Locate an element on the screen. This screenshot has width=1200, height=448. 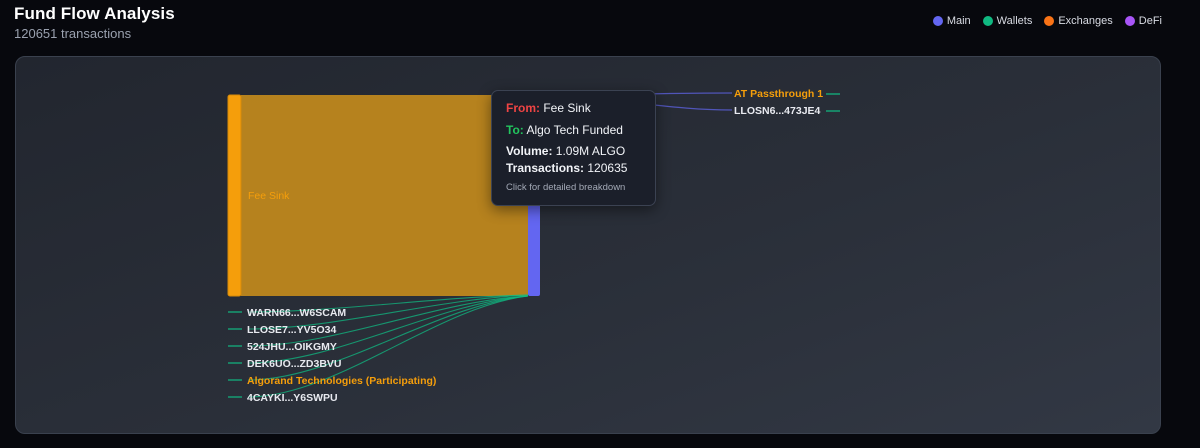
tooltip-hint: Click for detailed breakdown is located at coordinates (566, 187).